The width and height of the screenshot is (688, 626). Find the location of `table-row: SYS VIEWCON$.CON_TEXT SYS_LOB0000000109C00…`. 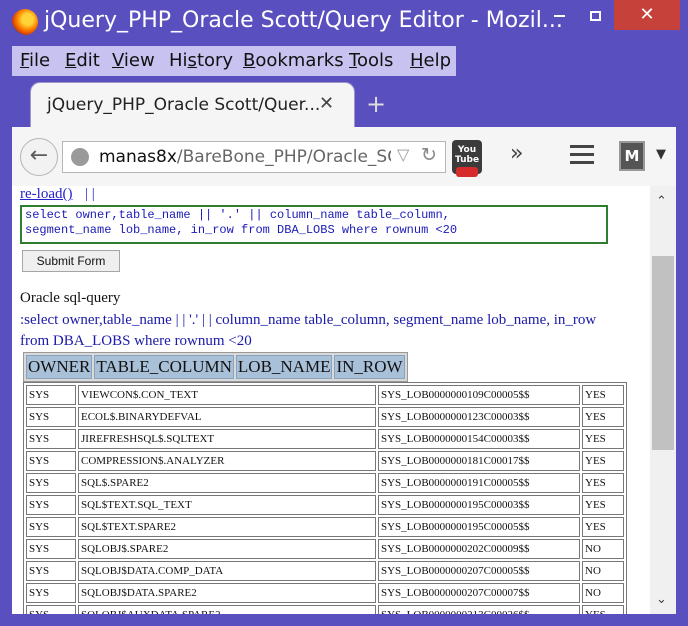

table-row: SYS VIEWCON$.CON_TEXT SYS_LOB0000000109C00… is located at coordinates (325, 395).